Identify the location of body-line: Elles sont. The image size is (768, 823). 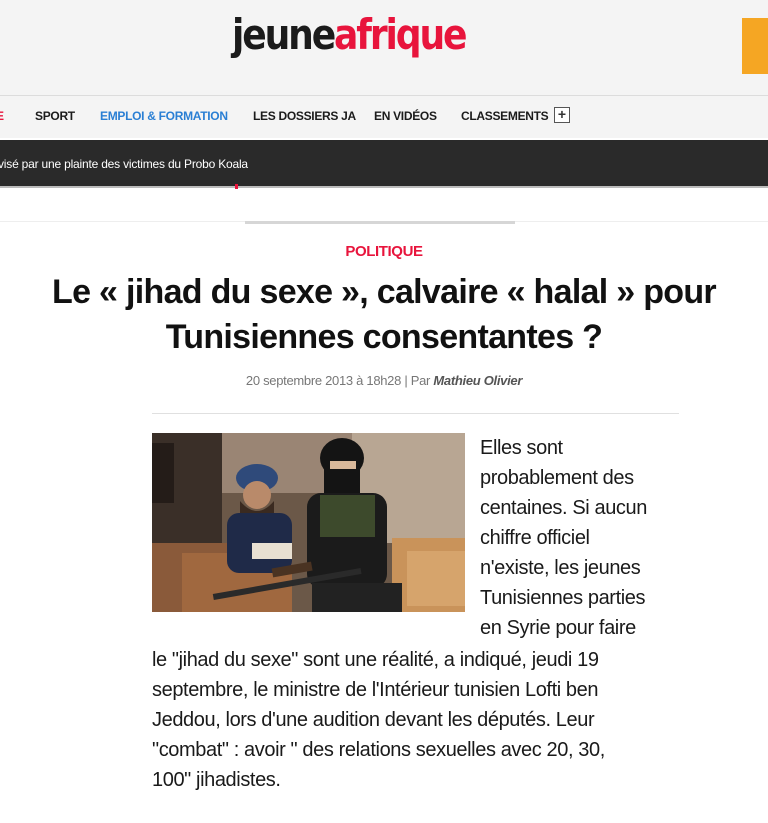
(521, 448).